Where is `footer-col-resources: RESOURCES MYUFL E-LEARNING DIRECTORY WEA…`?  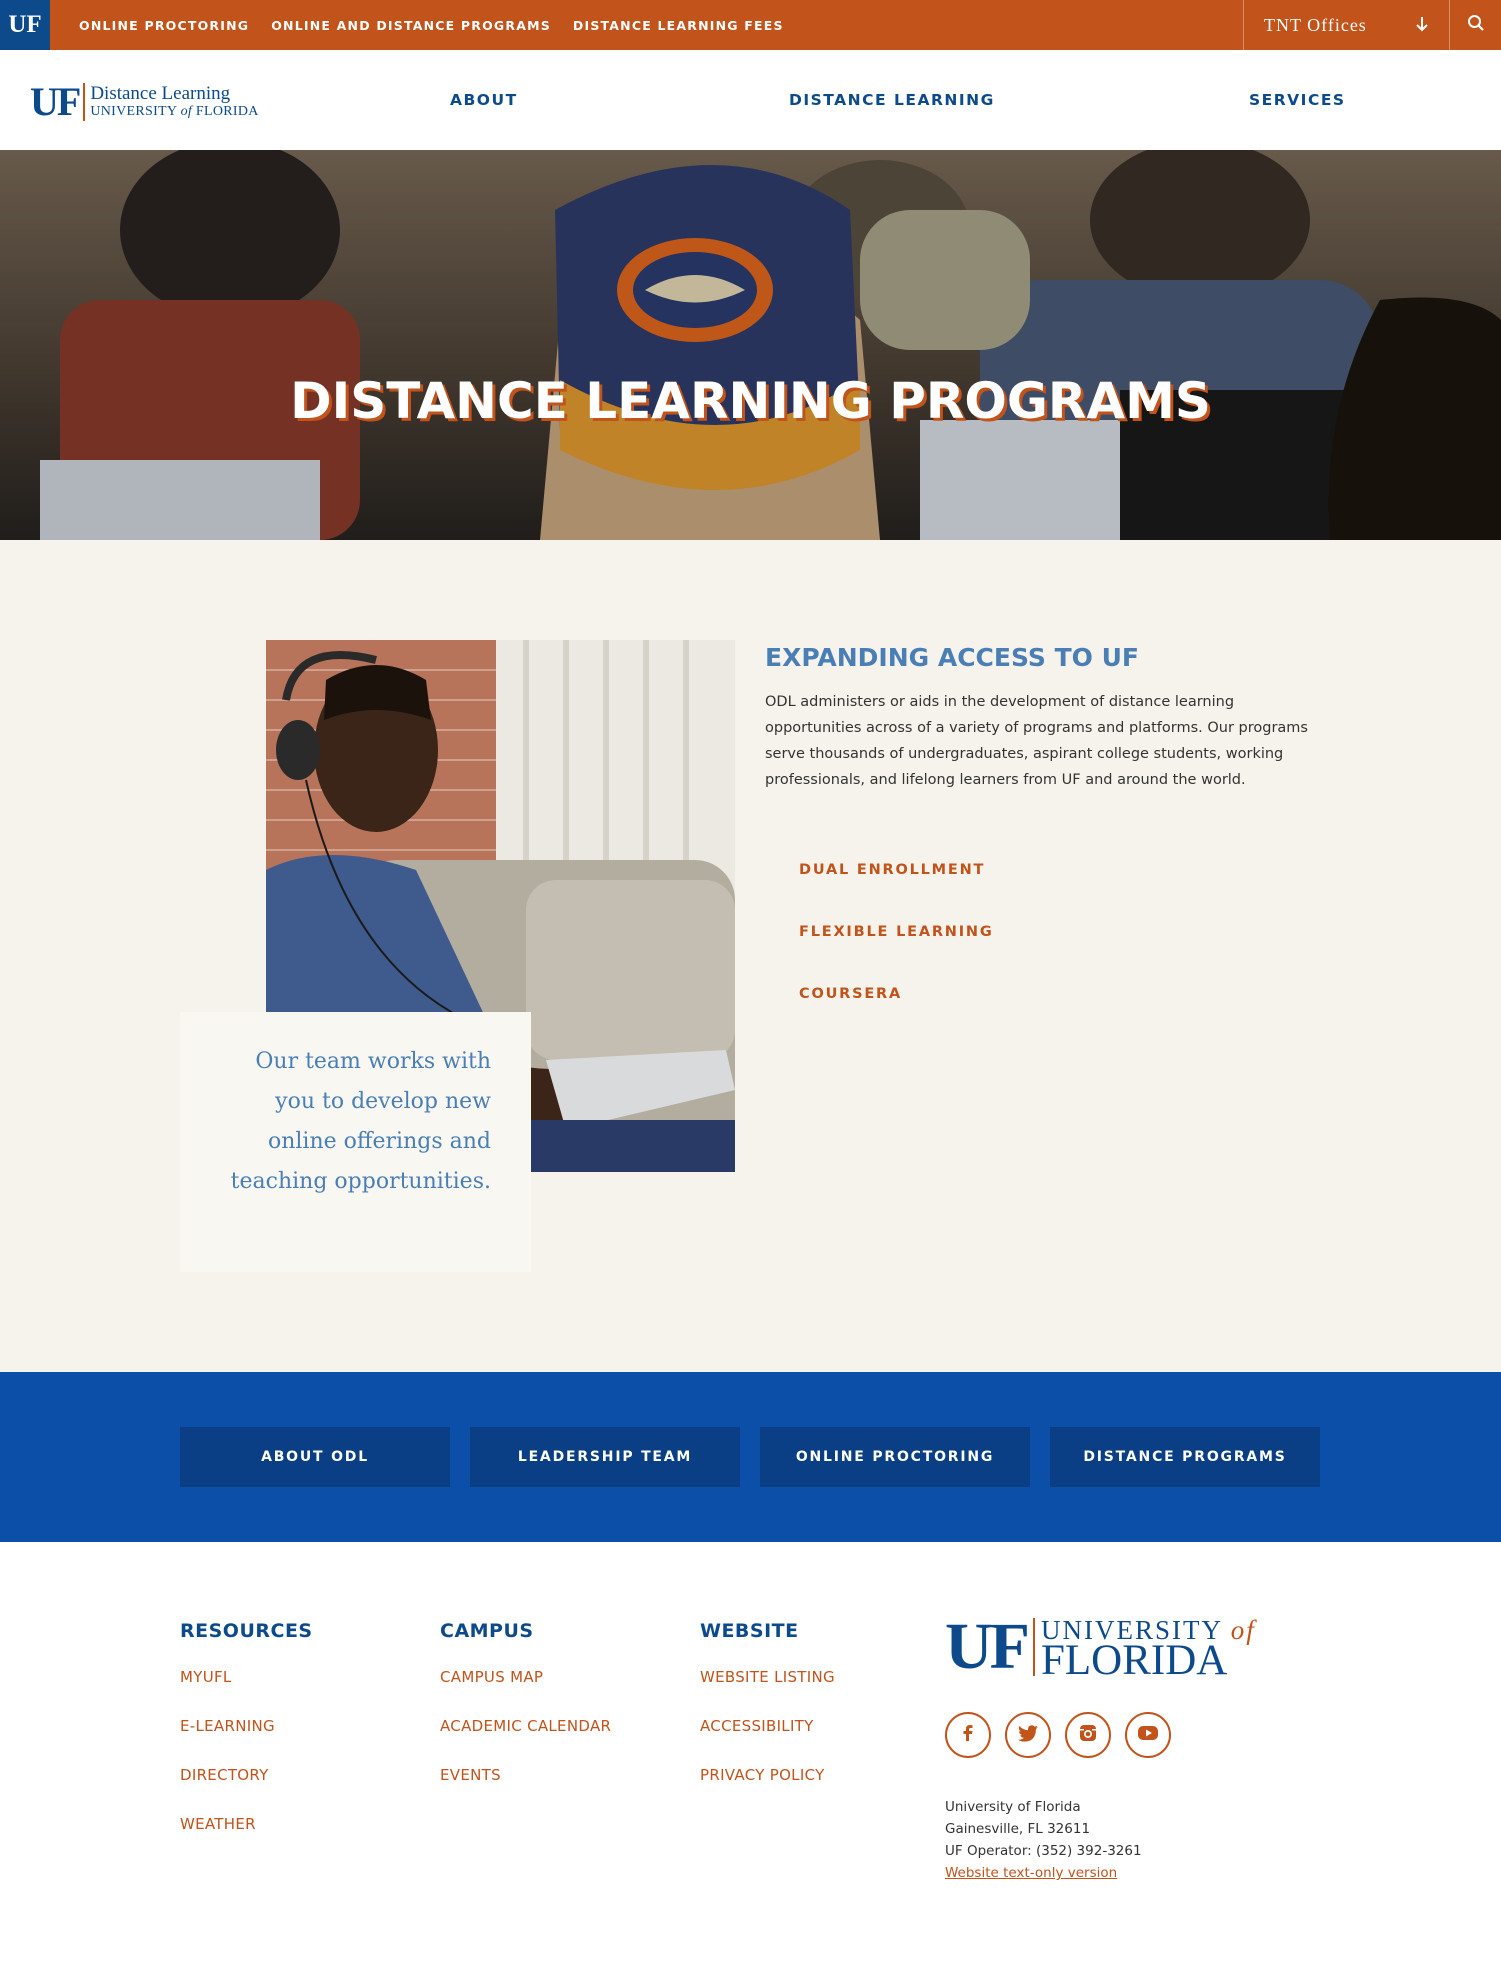 footer-col-resources: RESOURCES MYUFL E-LEARNING DIRECTORY WEA… is located at coordinates (246, 1742).